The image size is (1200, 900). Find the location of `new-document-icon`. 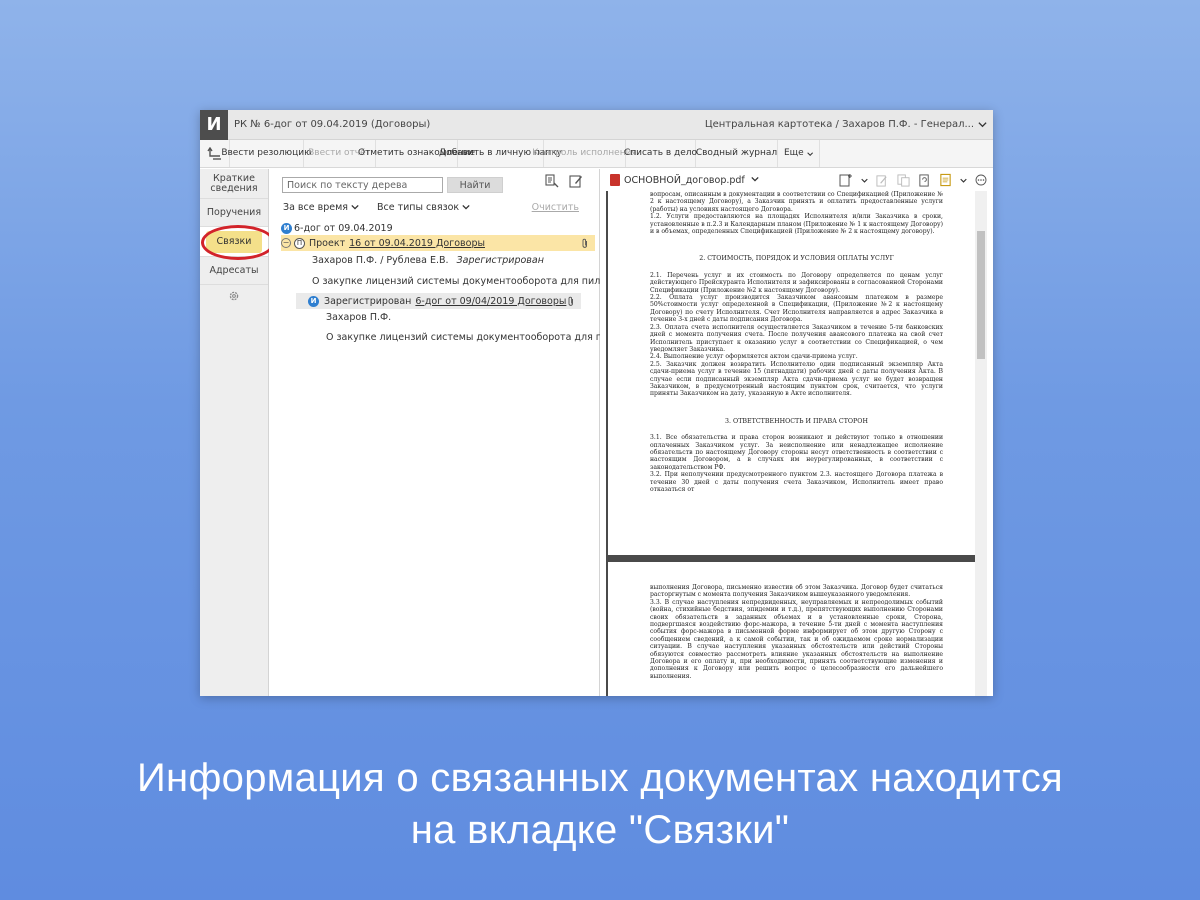

new-document-icon is located at coordinates (846, 180).